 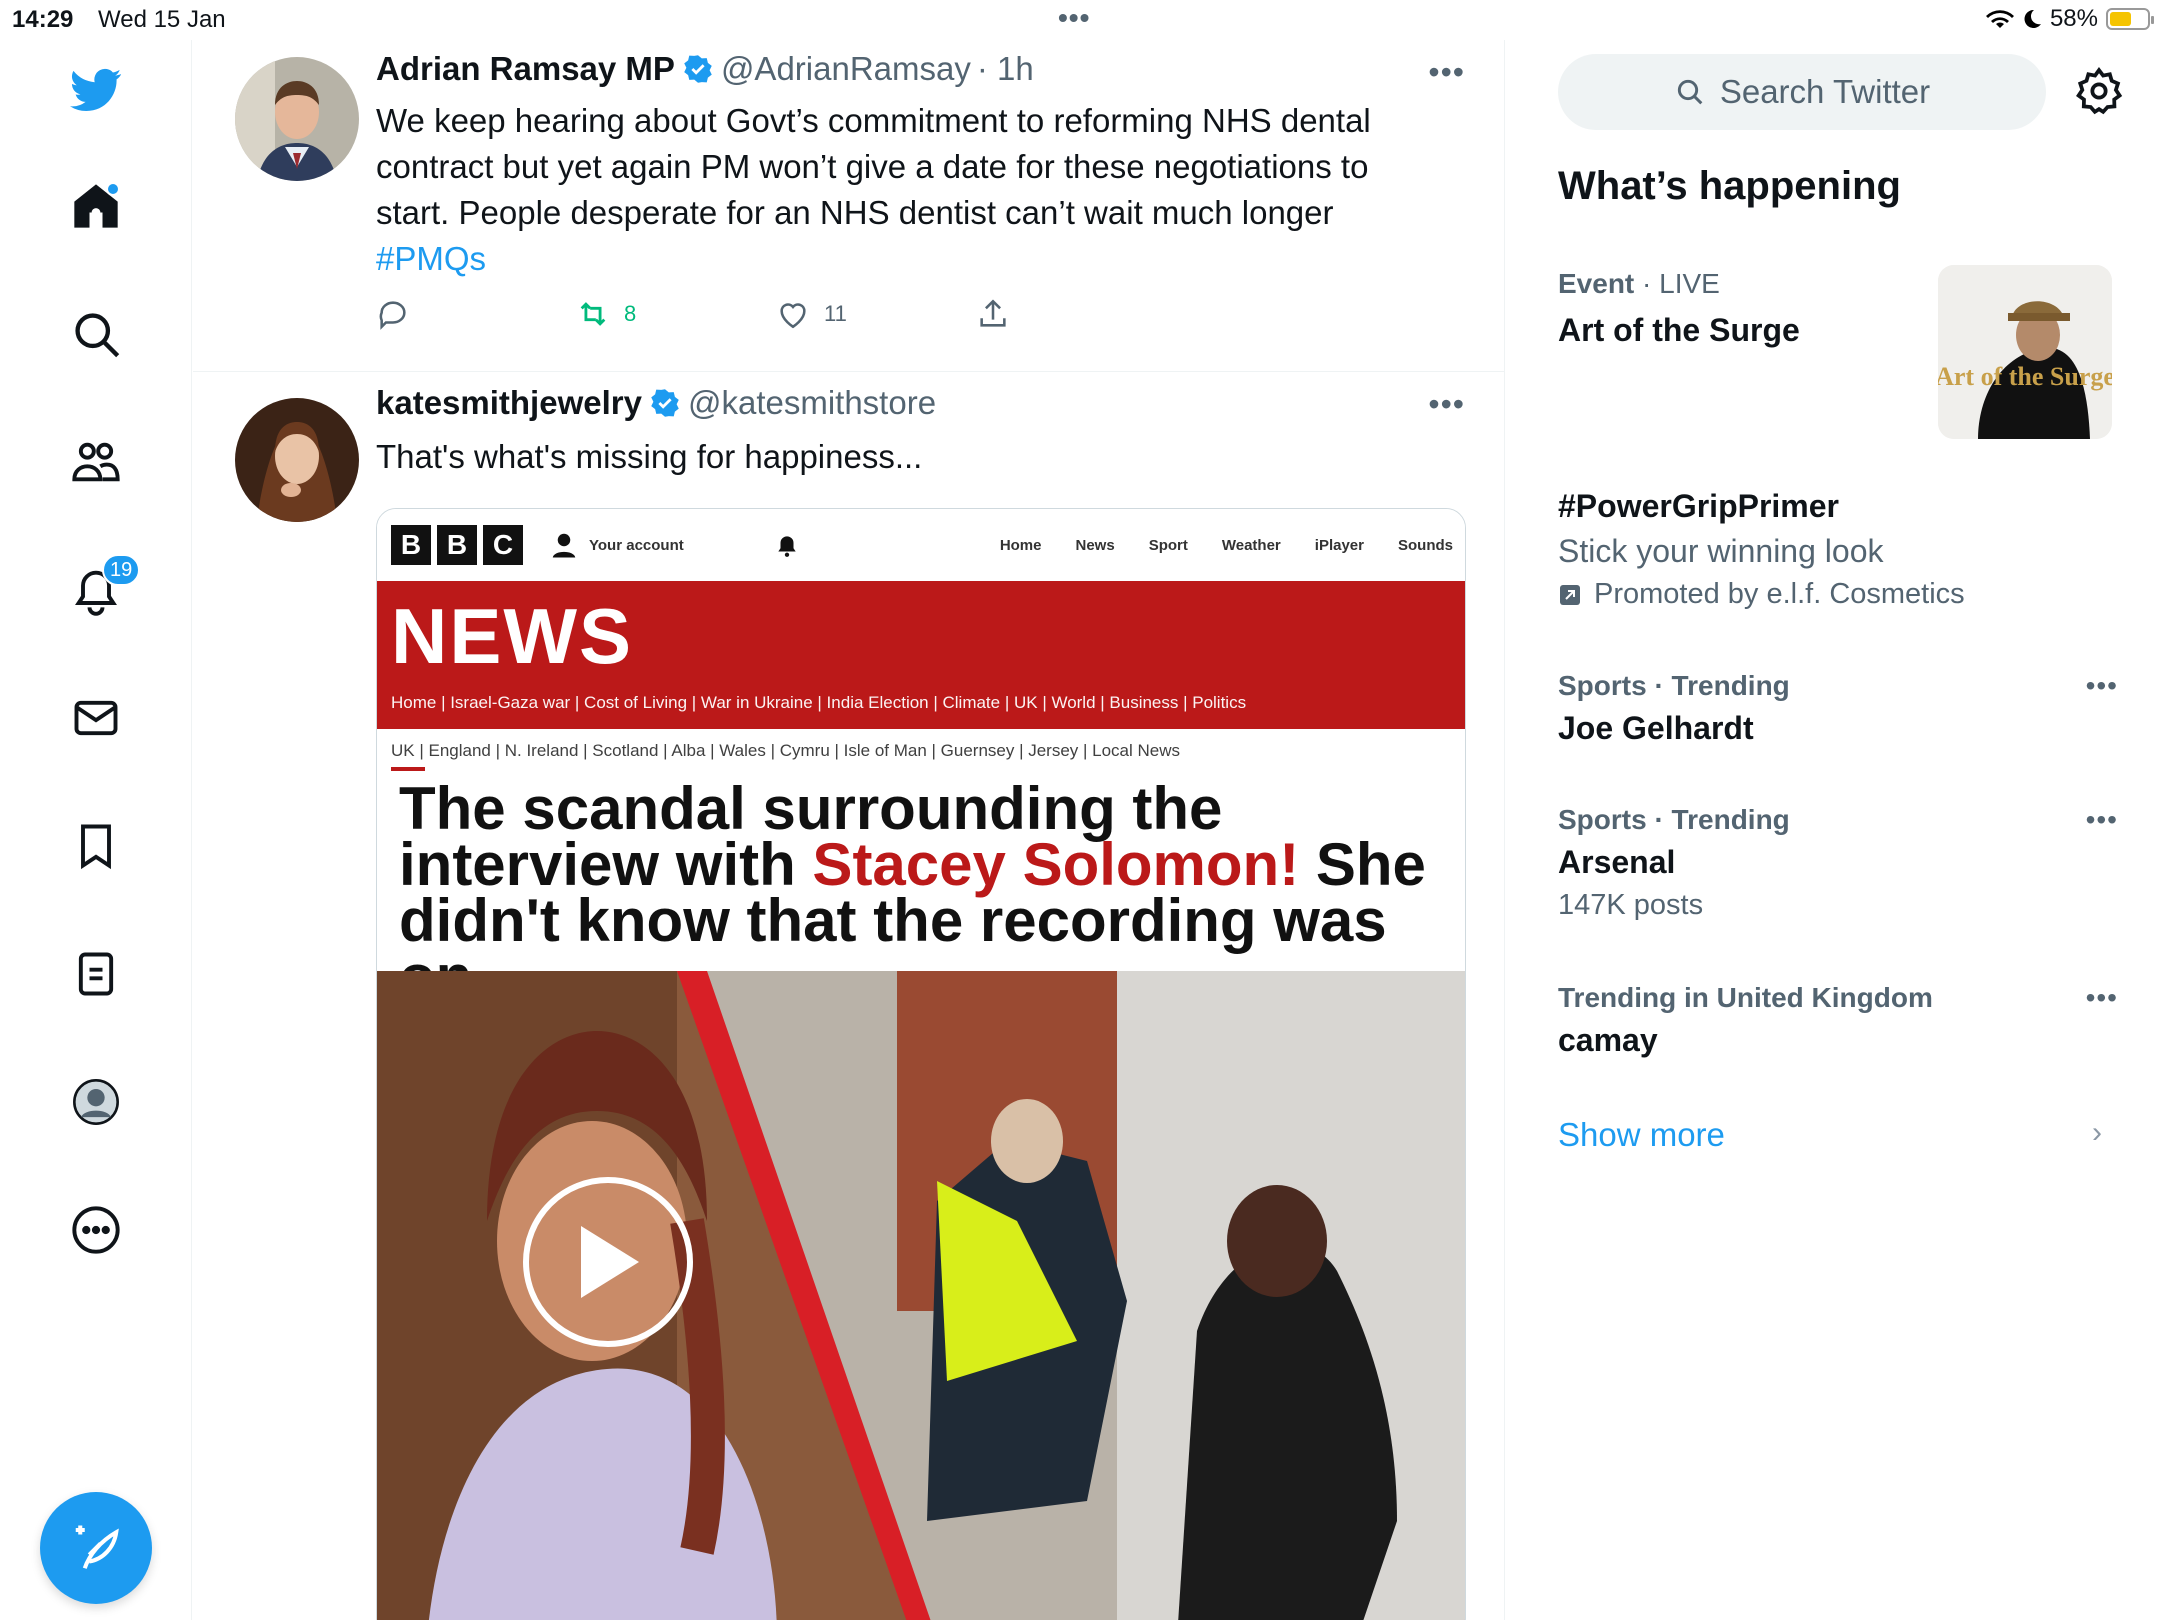 I want to click on compose-tweet-button, so click(x=96, y=1548).